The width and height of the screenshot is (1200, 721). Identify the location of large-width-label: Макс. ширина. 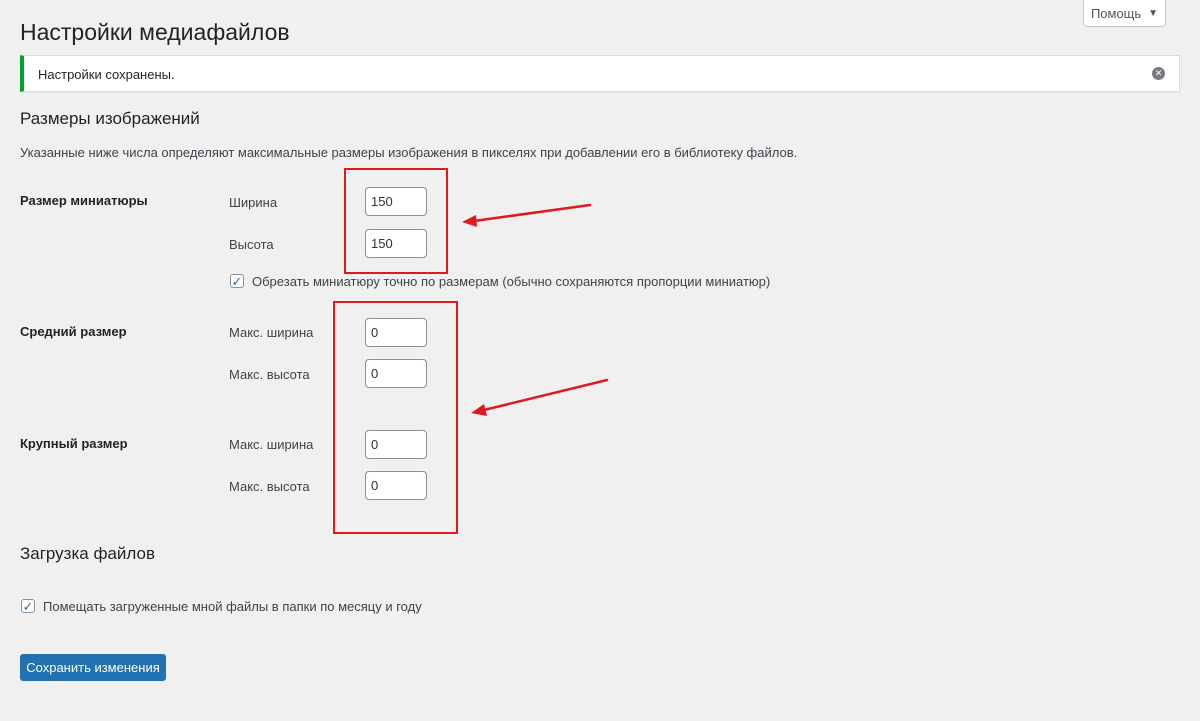
(271, 444).